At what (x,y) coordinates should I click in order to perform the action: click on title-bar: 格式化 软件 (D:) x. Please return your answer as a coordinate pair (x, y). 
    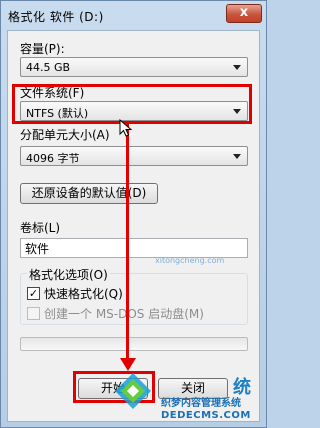
    Looking at the image, I should click on (133, 15).